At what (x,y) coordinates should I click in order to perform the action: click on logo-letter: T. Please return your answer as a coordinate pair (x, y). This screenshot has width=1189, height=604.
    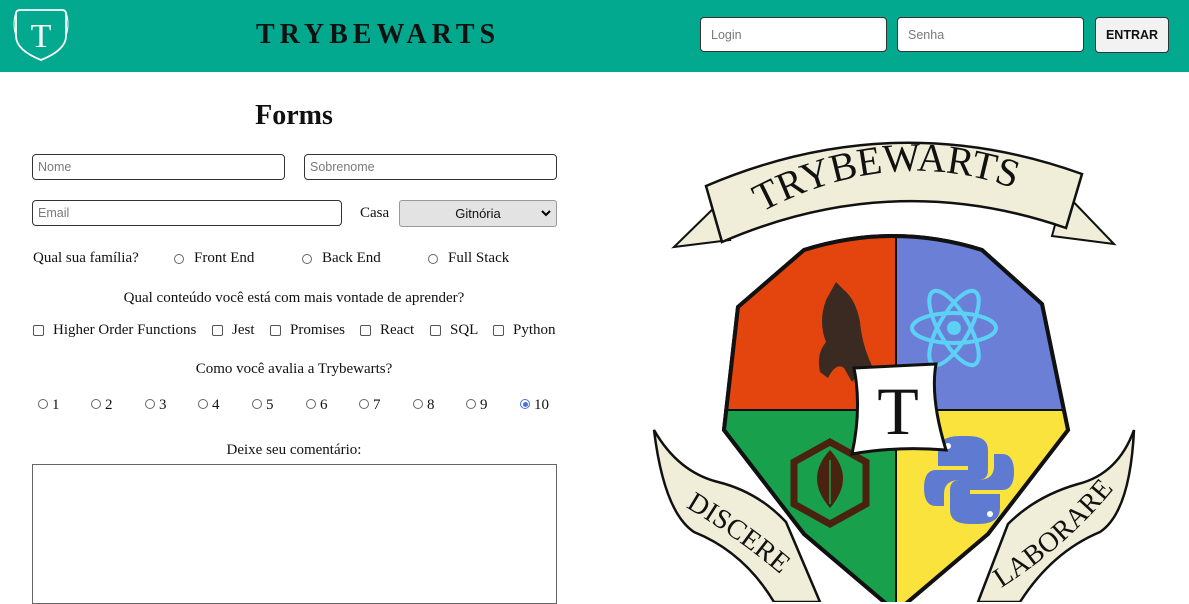
    Looking at the image, I should click on (41, 36).